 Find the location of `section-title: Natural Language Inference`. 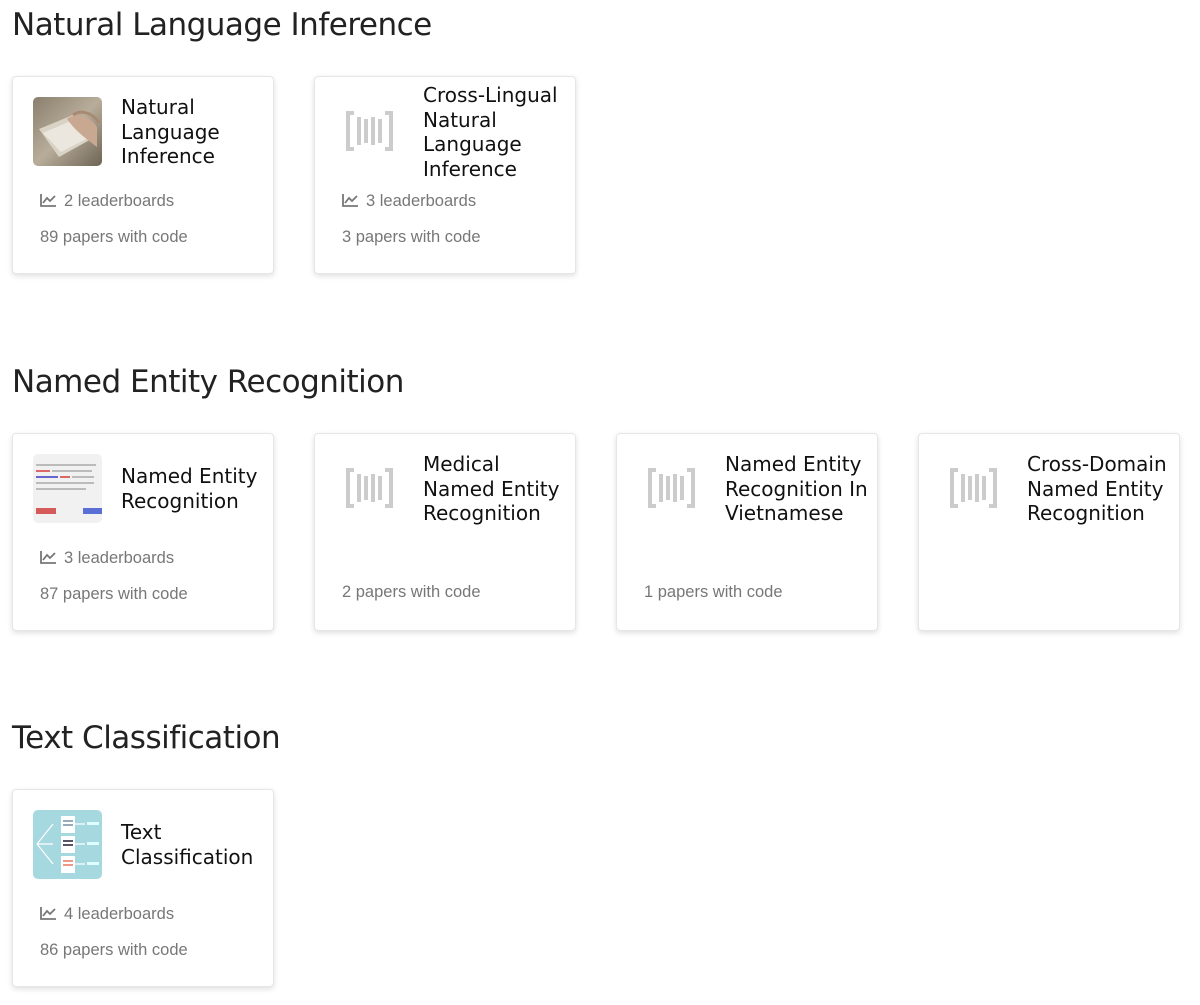

section-title: Natural Language Inference is located at coordinates (222, 25).